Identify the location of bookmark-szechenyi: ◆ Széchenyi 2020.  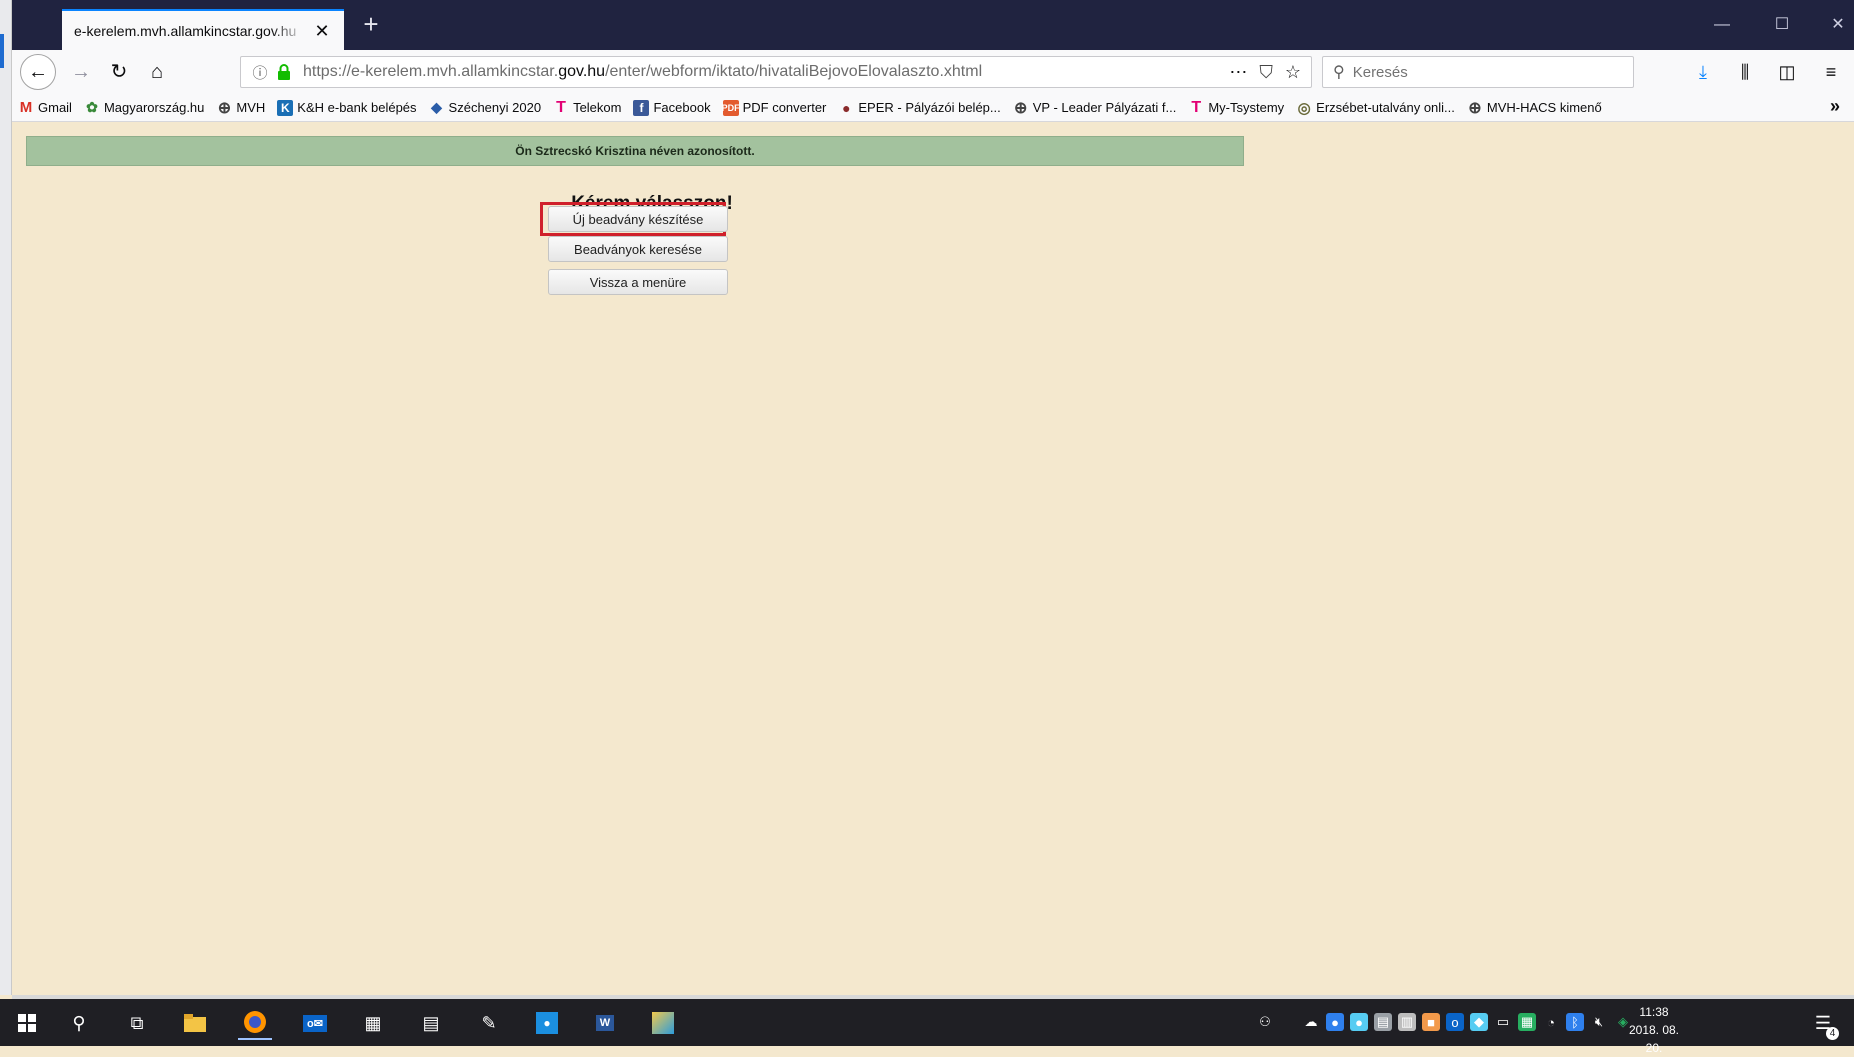
(485, 107).